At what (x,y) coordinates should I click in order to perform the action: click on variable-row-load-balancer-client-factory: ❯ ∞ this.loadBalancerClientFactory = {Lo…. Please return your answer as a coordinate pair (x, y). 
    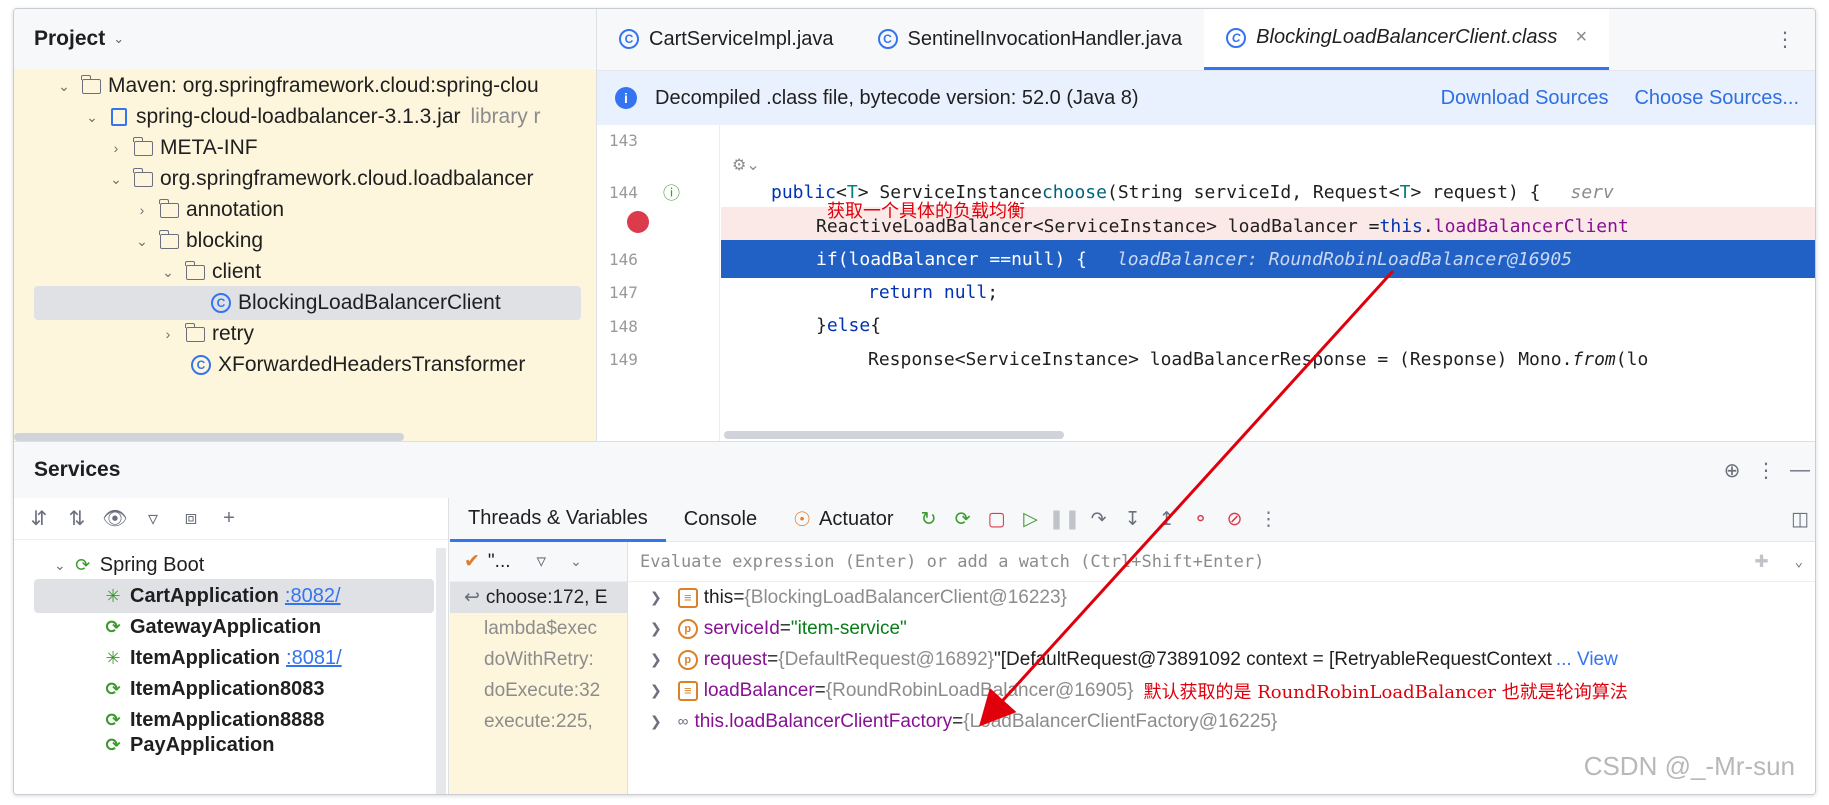
    Looking at the image, I should click on (1221, 721).